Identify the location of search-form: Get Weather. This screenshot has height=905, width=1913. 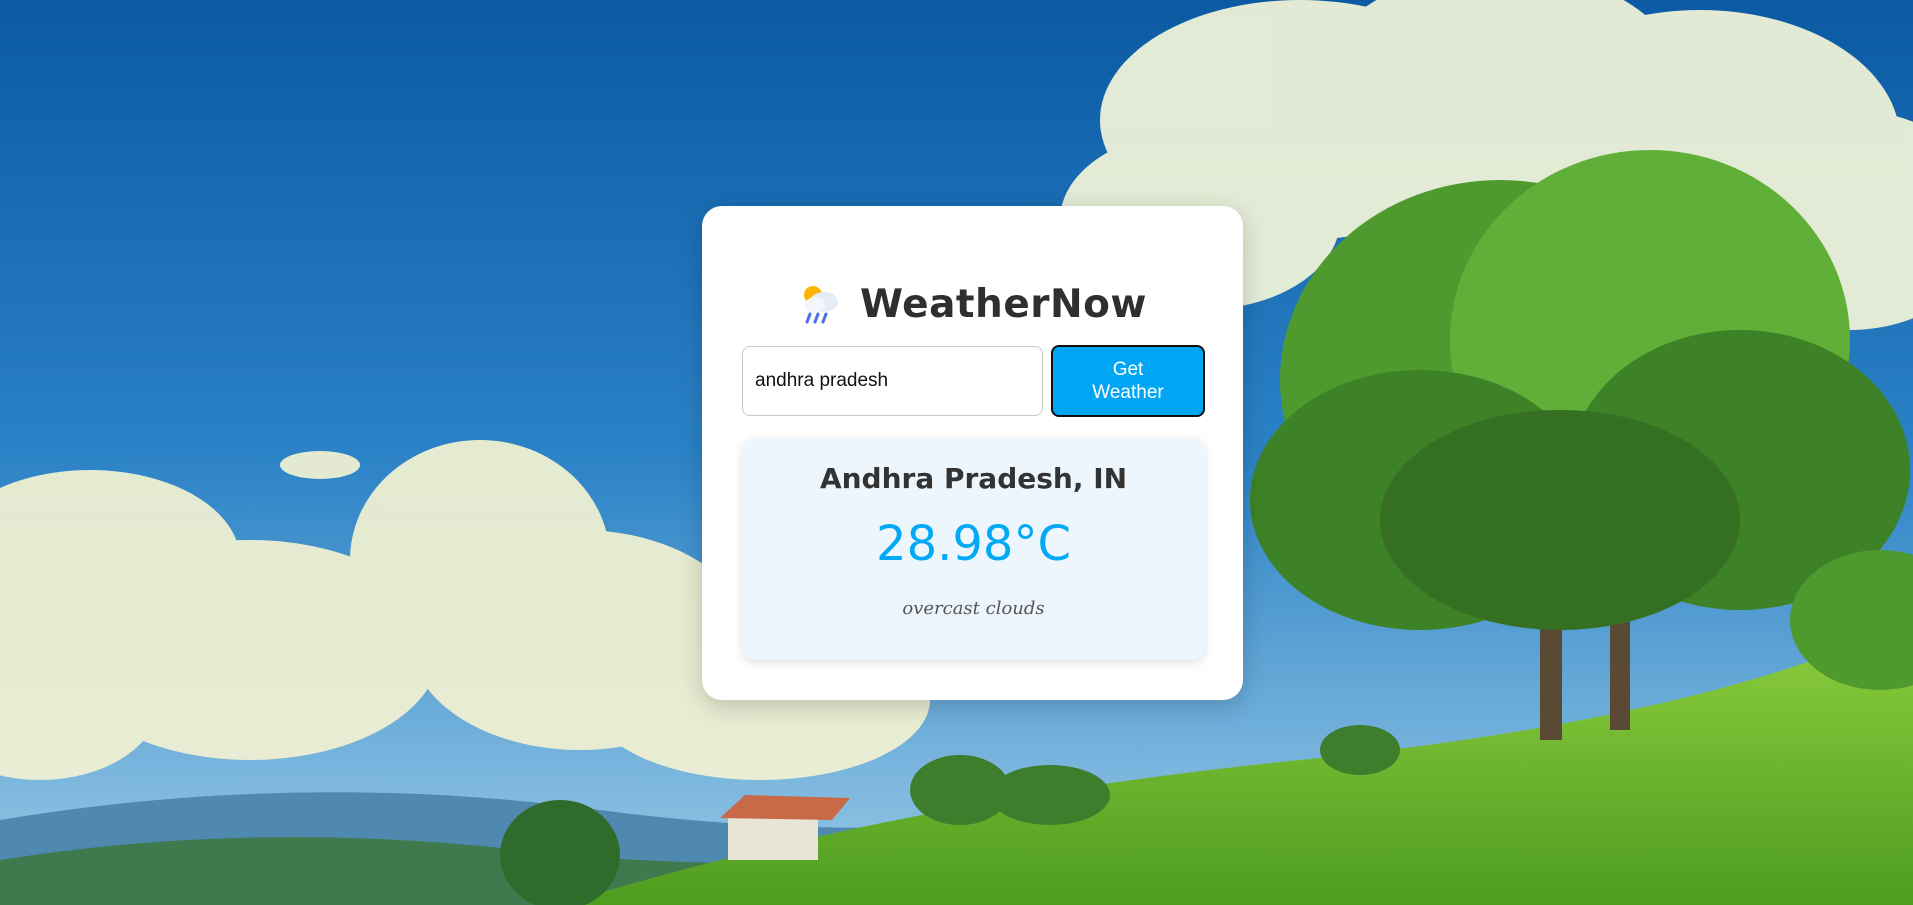
(973, 381).